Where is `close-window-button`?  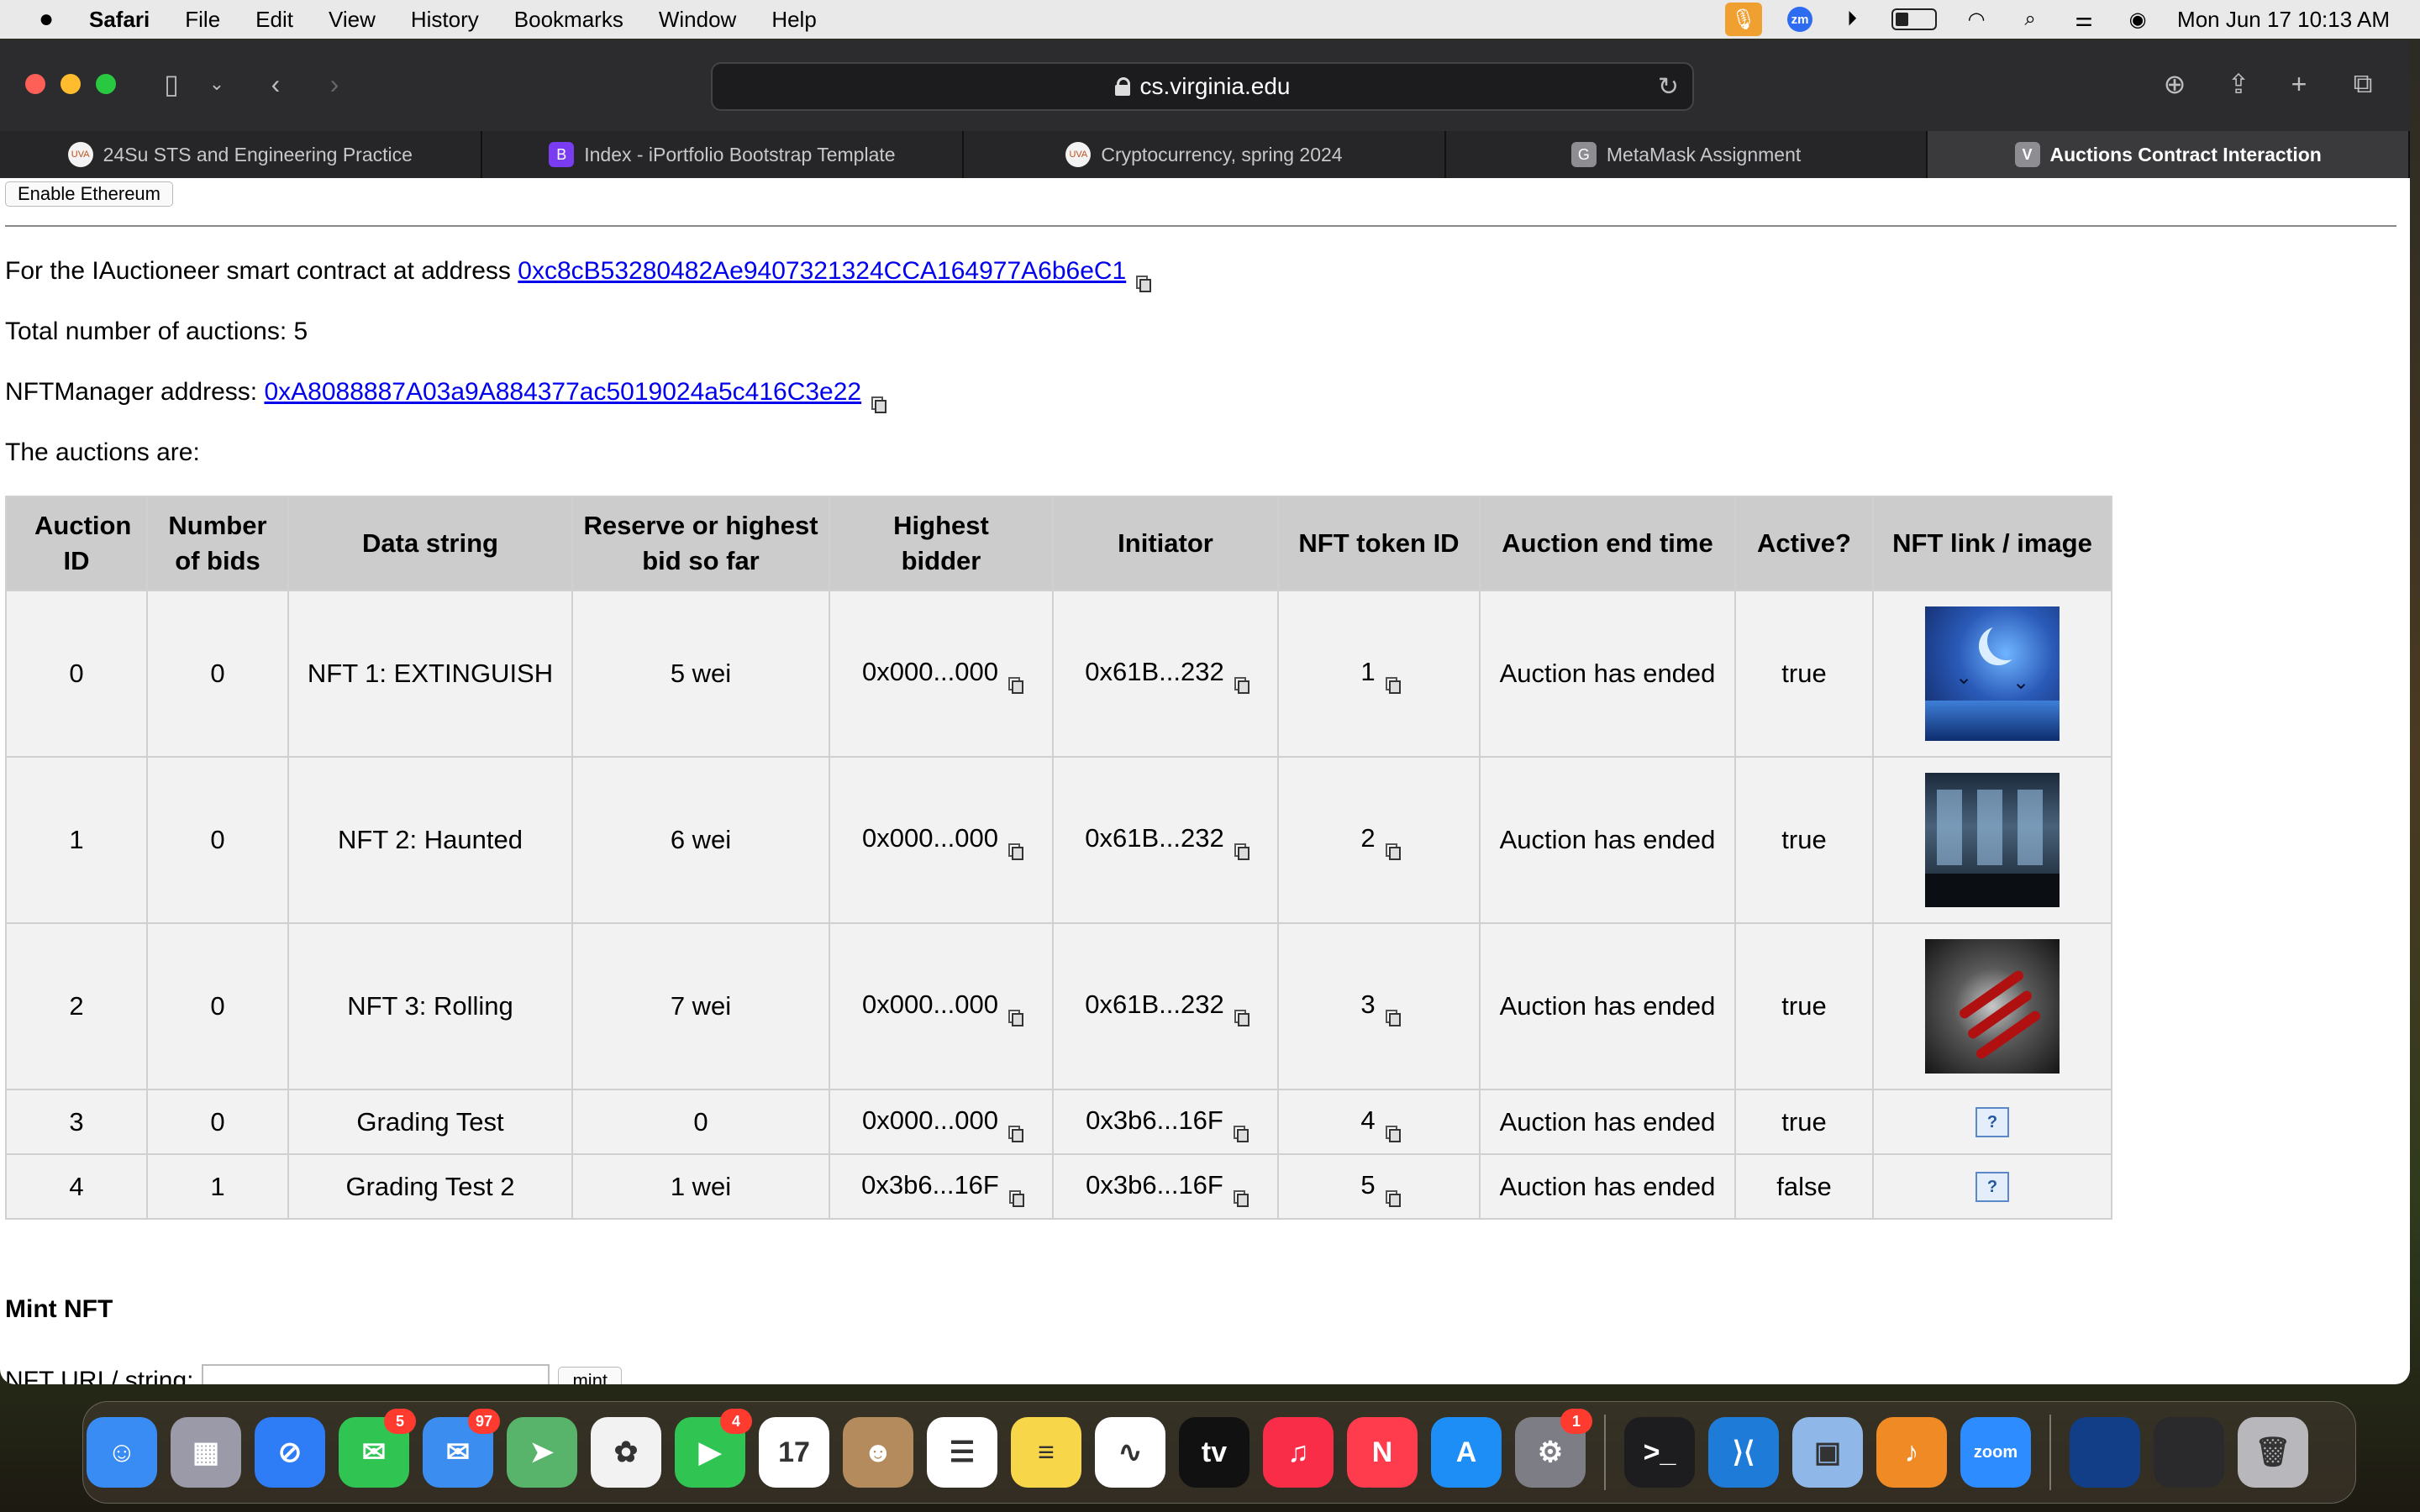 close-window-button is located at coordinates (35, 84).